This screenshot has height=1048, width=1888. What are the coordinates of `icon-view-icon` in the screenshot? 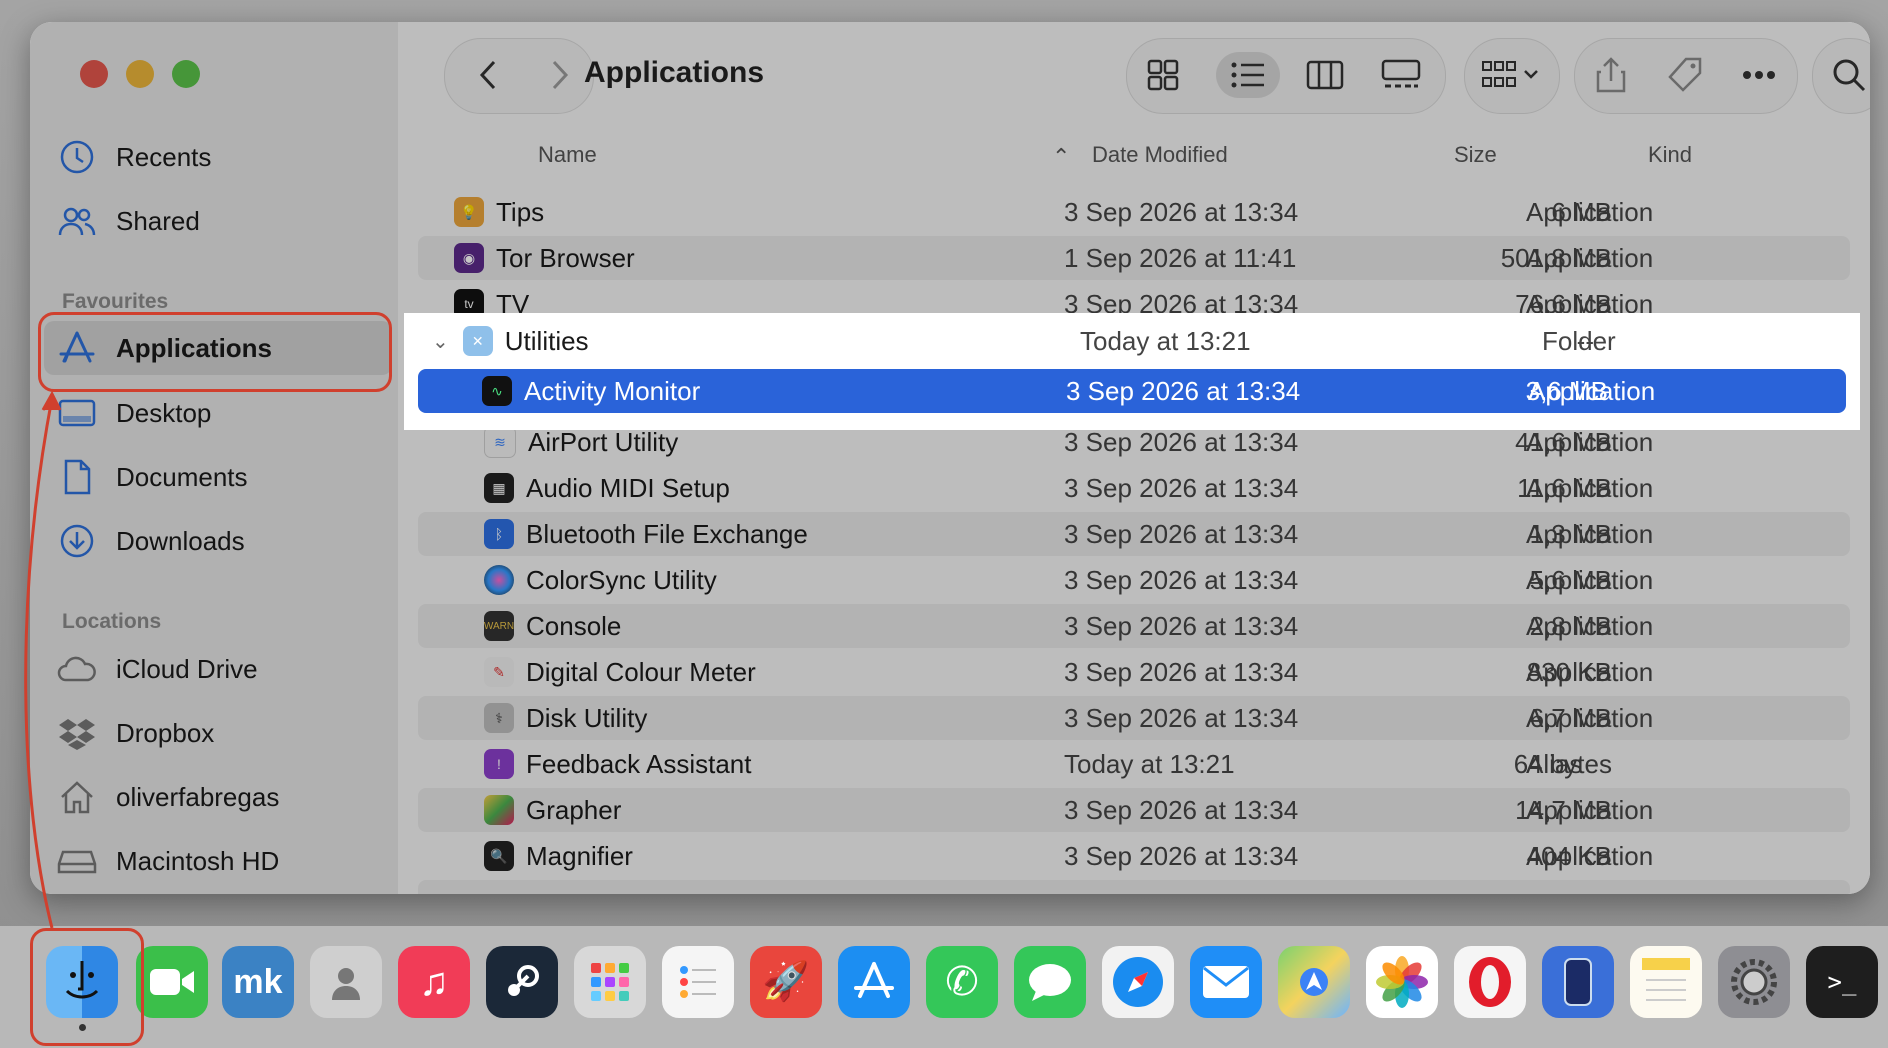 It's located at (1163, 75).